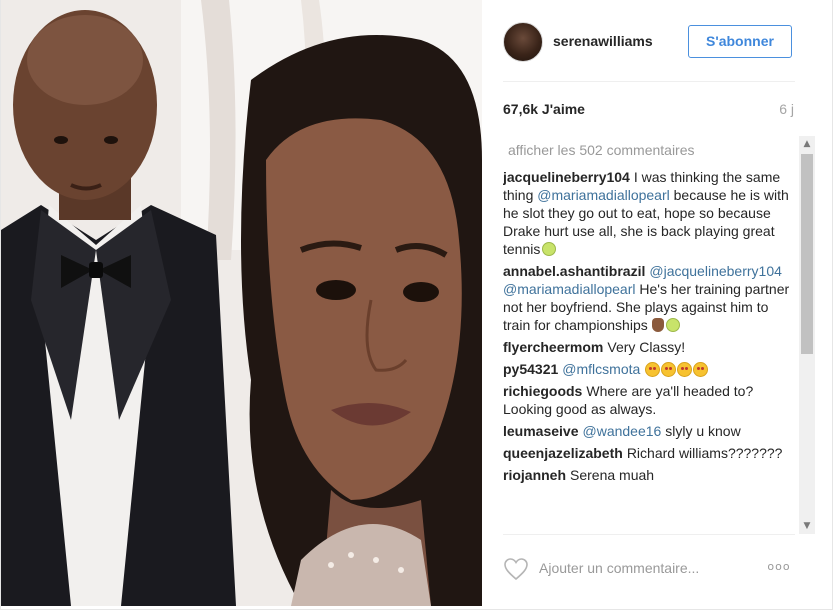 This screenshot has height=610, width=833. Describe the element at coordinates (542, 391) in the screenshot. I see `comment-username: richiegoods` at that location.